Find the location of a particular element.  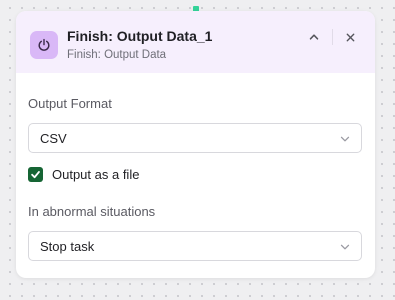

output-as-file-checkbox is located at coordinates (35, 174).